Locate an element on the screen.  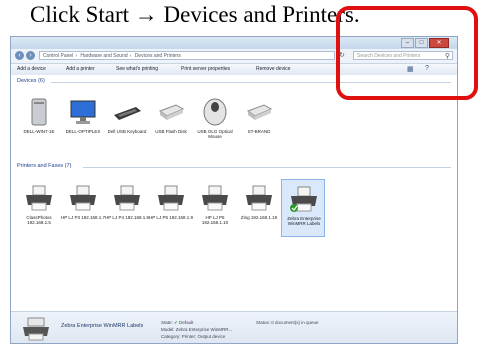
add-printer-button: Add a printer is located at coordinates (80, 69).